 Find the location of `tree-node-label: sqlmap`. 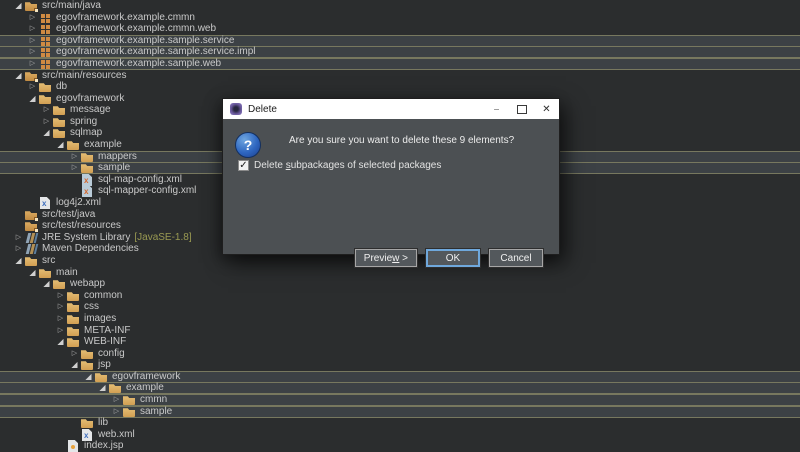

tree-node-label: sqlmap is located at coordinates (86, 132).